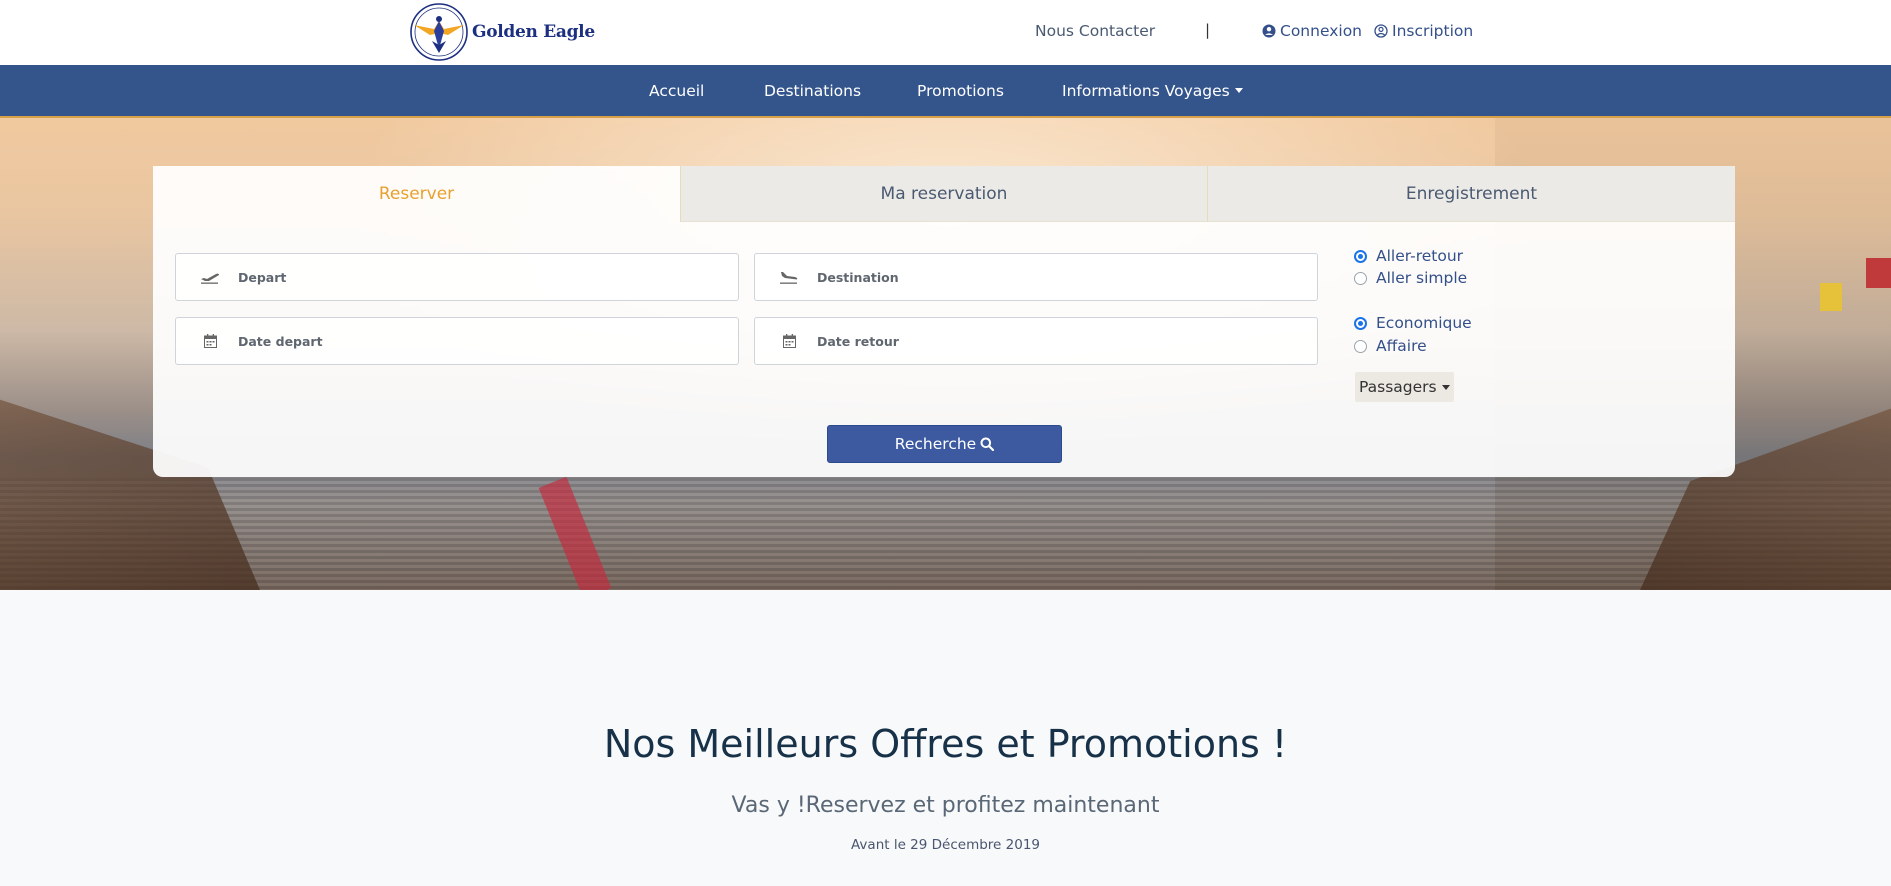 The width and height of the screenshot is (1891, 886). I want to click on plane-takeoff-icon, so click(210, 277).